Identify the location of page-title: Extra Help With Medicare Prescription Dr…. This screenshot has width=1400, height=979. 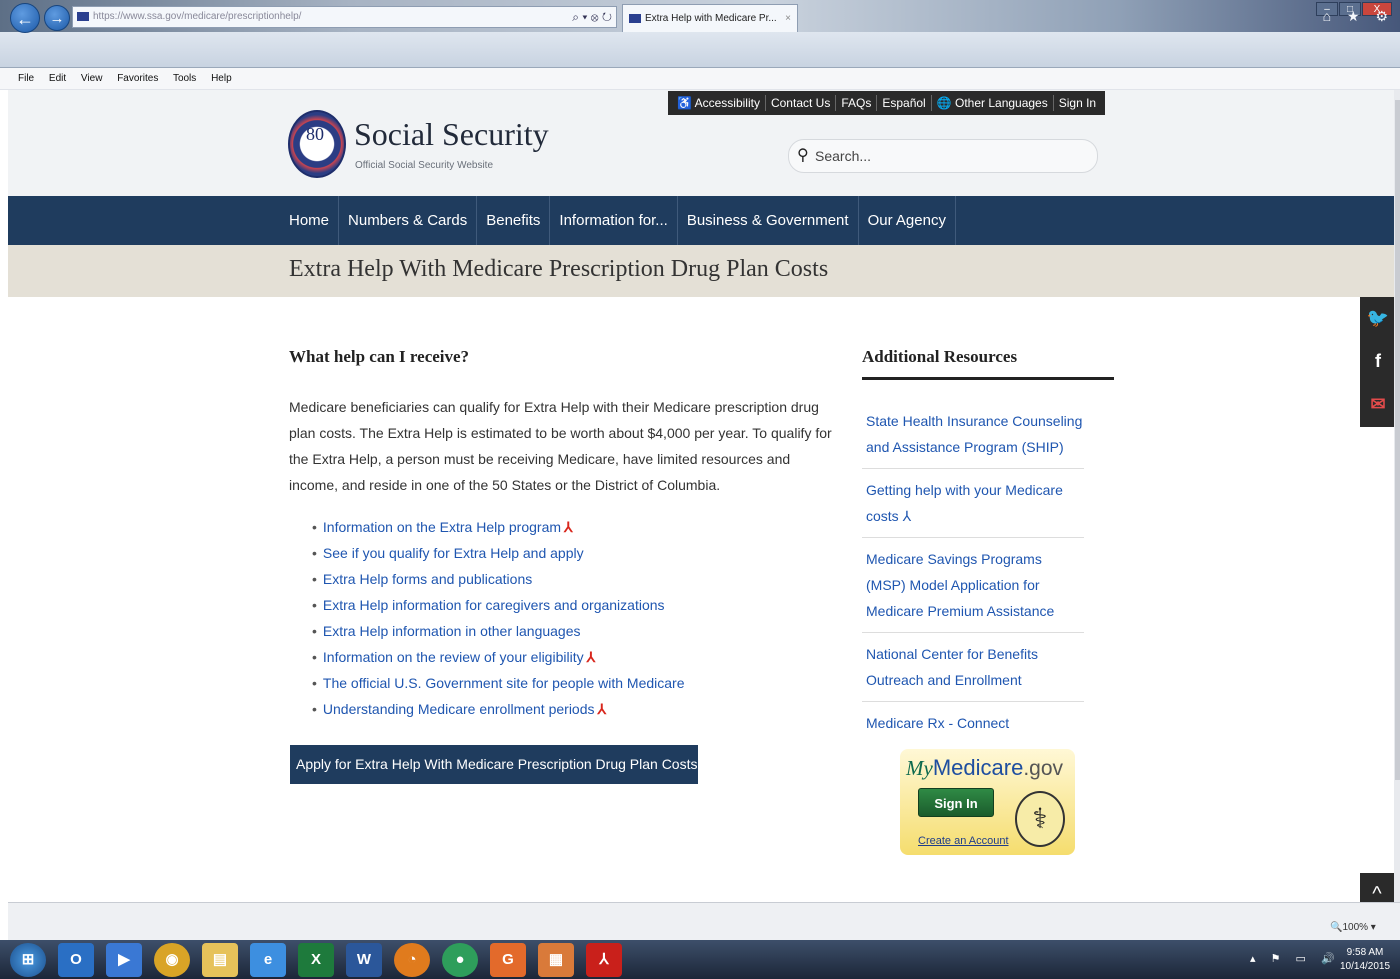
(559, 269).